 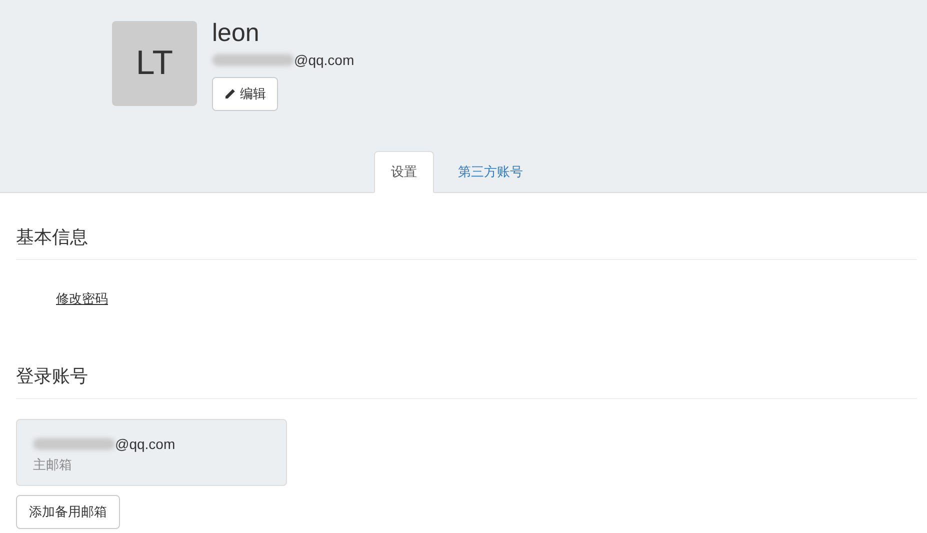 I want to click on user-email: @qq.com, so click(x=324, y=60).